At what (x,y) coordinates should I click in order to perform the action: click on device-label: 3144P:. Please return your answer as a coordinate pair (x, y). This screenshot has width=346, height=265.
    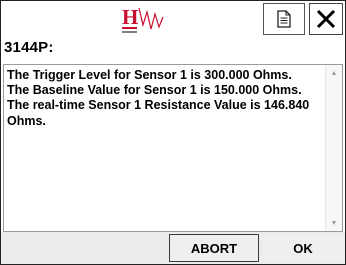
    Looking at the image, I should click on (29, 47).